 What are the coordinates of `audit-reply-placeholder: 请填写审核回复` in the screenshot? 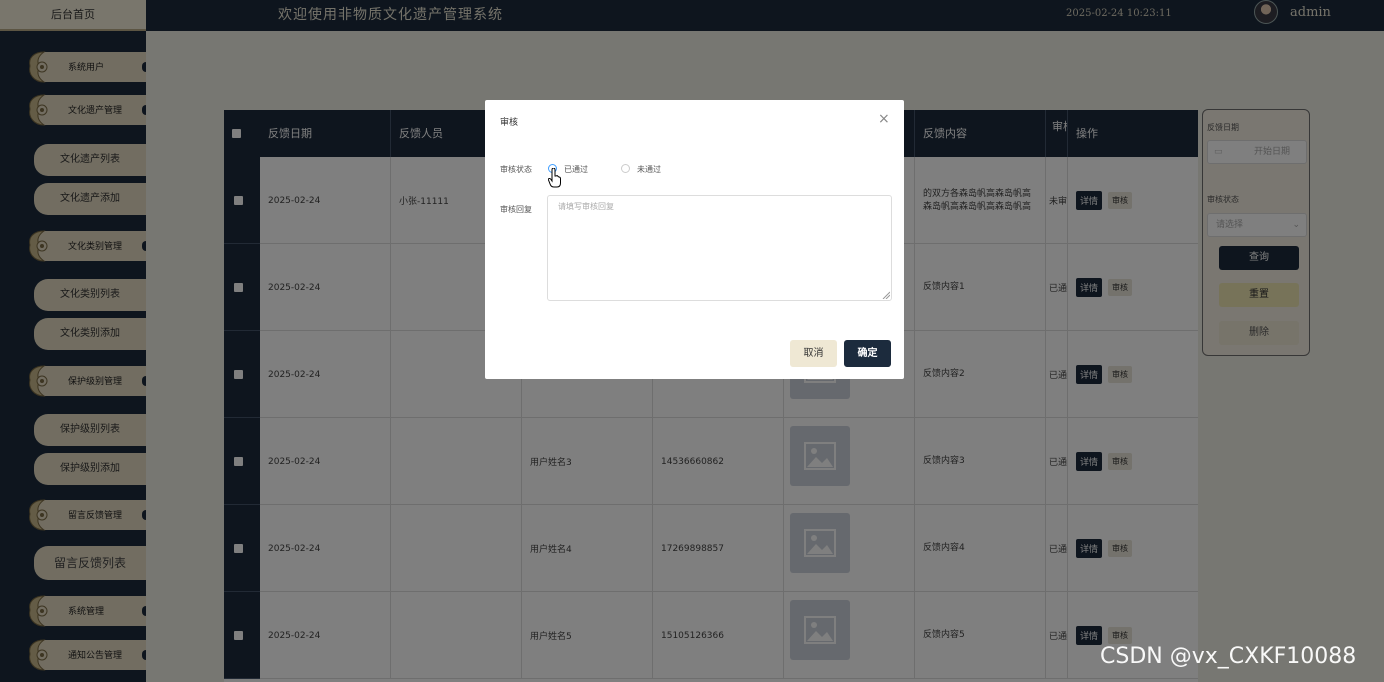 It's located at (586, 206).